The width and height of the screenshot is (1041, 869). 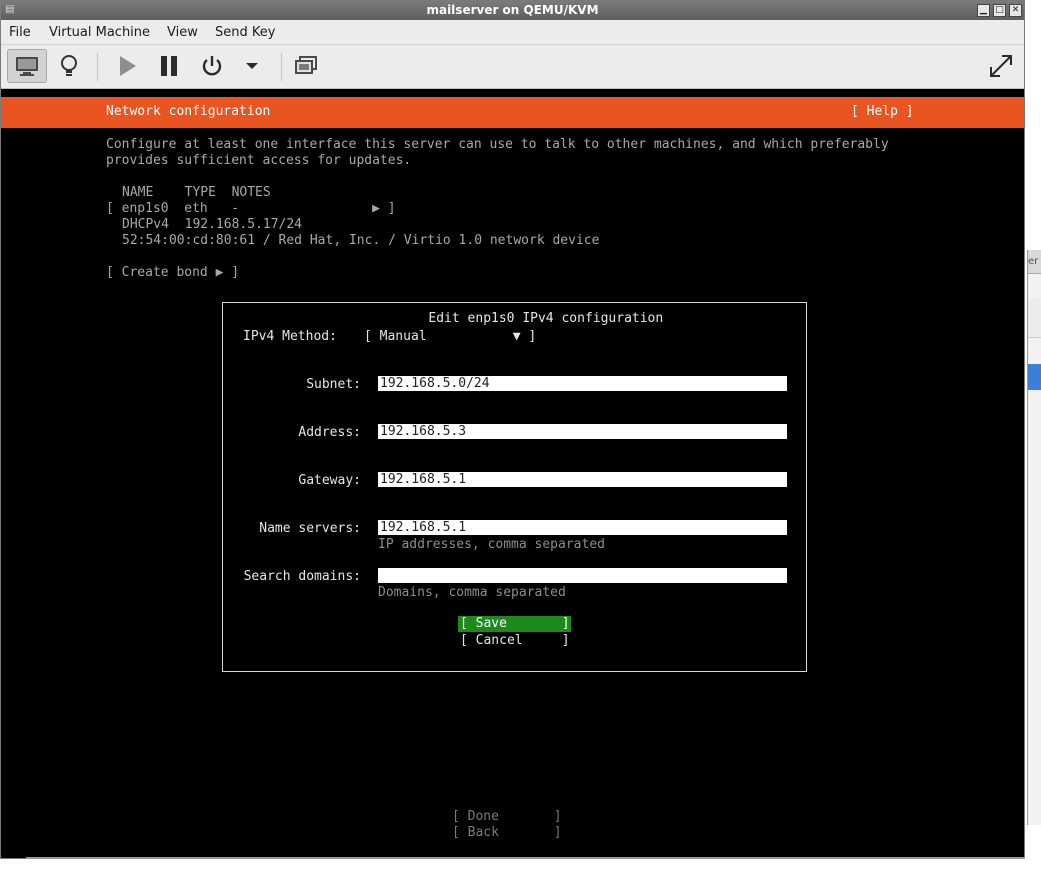 What do you see at coordinates (212, 224) in the screenshot?
I see `interface-dhcp-address: DHCPv4 192.168.5.17/24` at bounding box center [212, 224].